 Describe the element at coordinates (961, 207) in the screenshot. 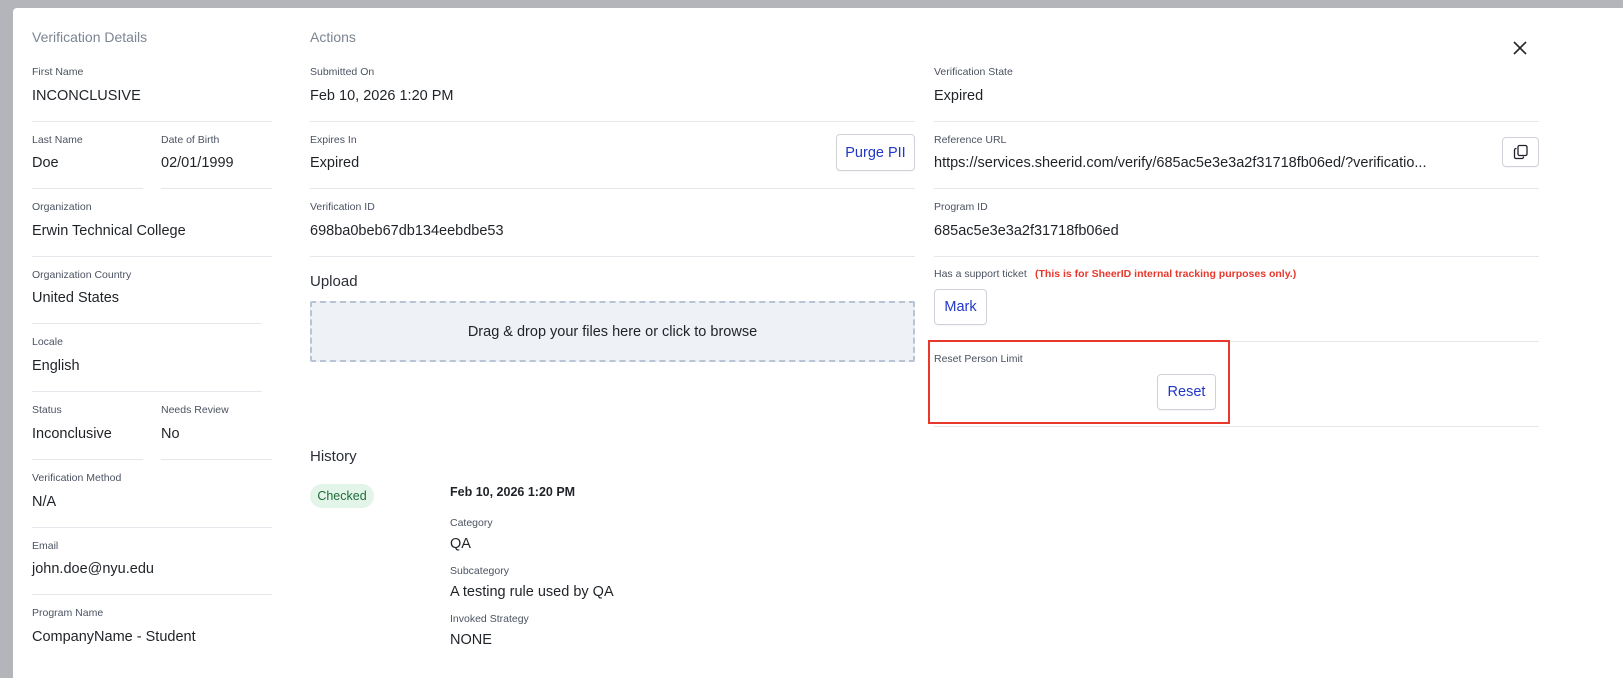

I see `program-id-label: Program ID` at that location.